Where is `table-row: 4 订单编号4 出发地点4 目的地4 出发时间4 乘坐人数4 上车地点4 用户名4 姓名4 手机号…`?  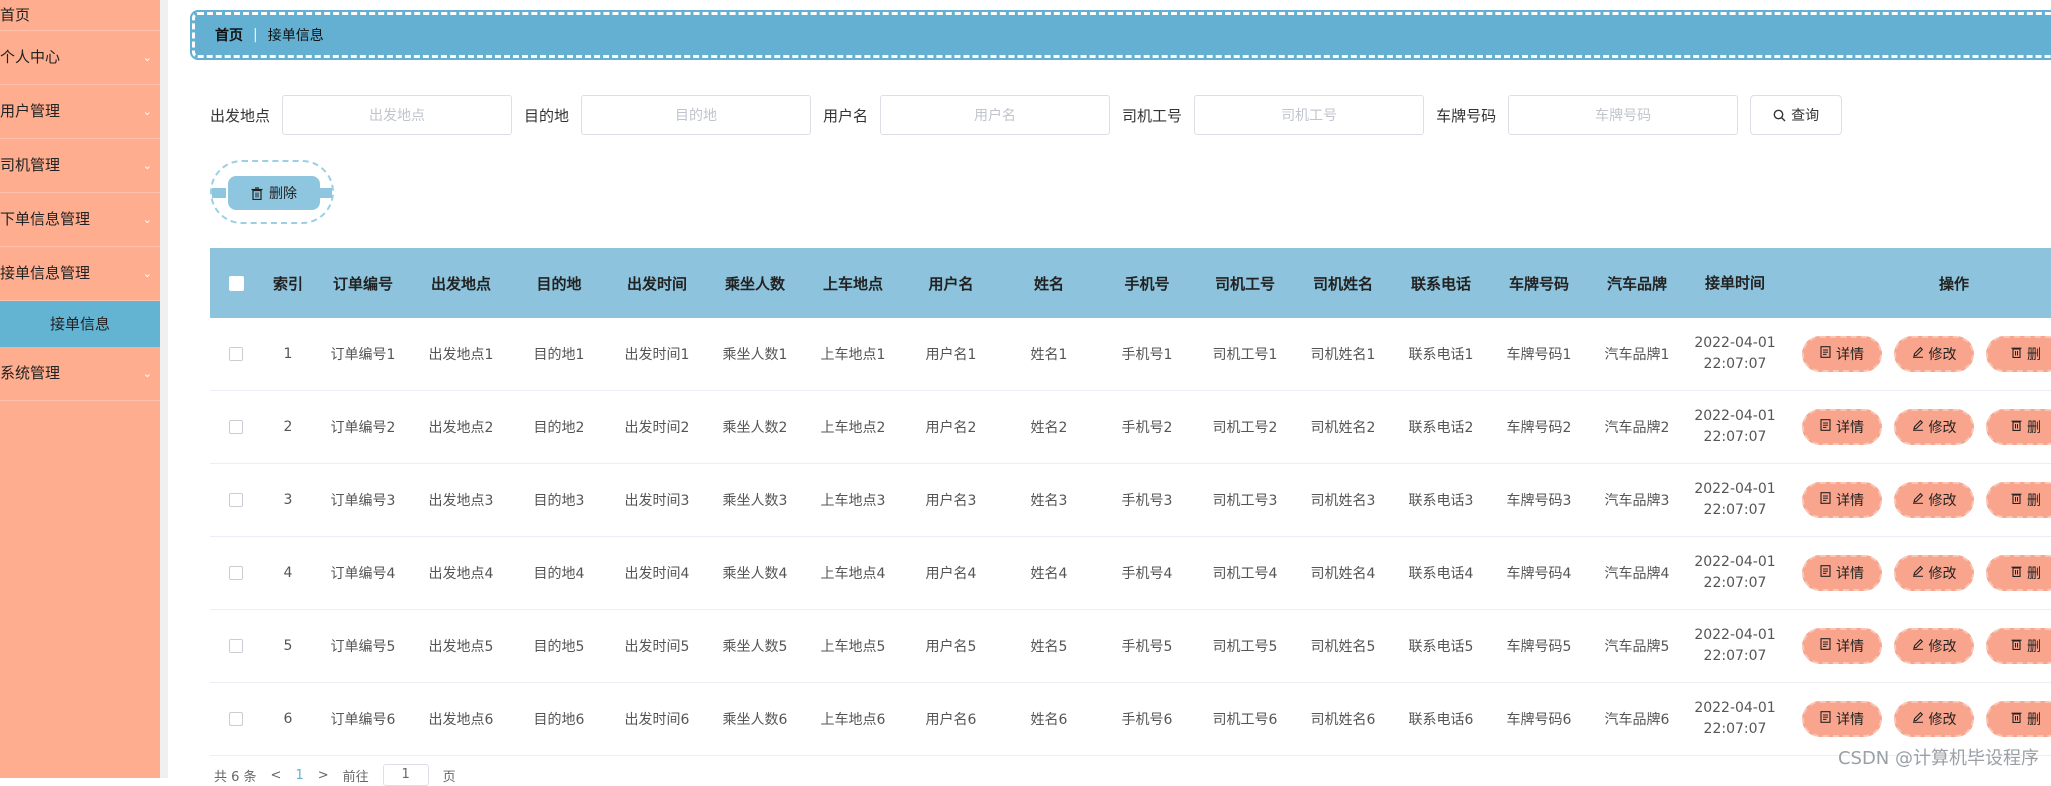 table-row: 4 订单编号4 出发地点4 目的地4 出发时间4 乘坐人数4 上车地点4 用户名4 姓名4 手机号… is located at coordinates (1130, 573).